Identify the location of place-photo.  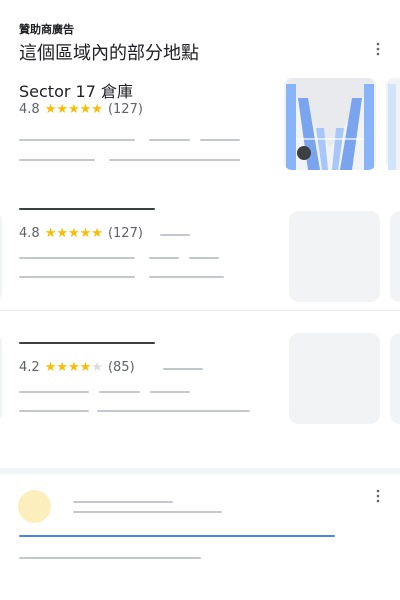
(330, 124).